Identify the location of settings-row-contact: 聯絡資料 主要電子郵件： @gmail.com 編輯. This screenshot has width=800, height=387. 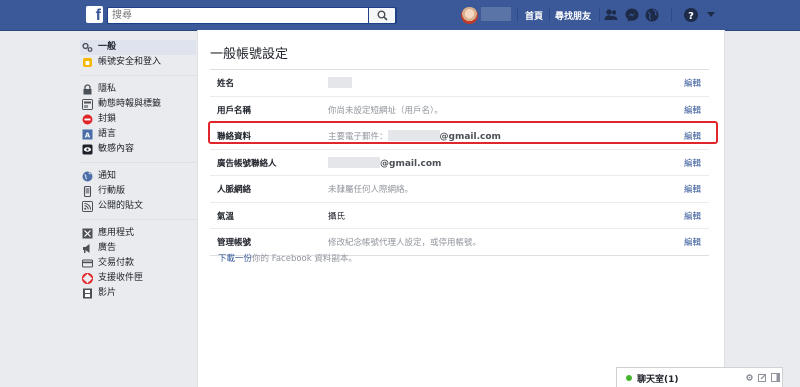
(459, 136).